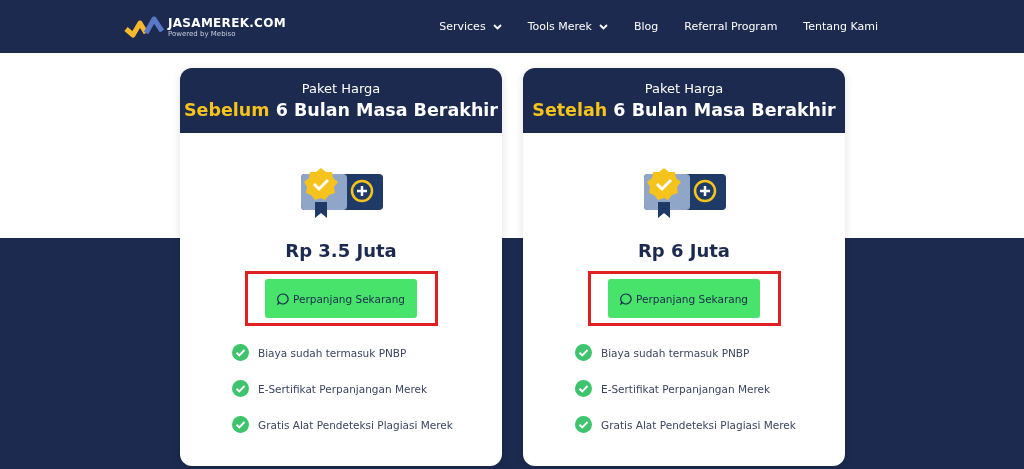  I want to click on card-title: Sebelum 6 Bulan Masa Berakhir, so click(341, 110).